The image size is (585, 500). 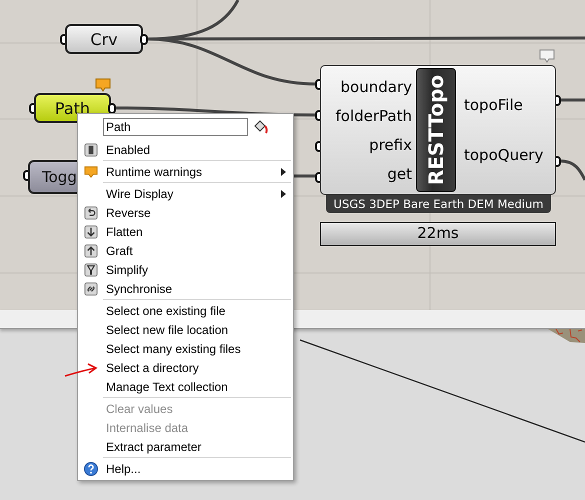 I want to click on input-label: folderPath, so click(x=374, y=115).